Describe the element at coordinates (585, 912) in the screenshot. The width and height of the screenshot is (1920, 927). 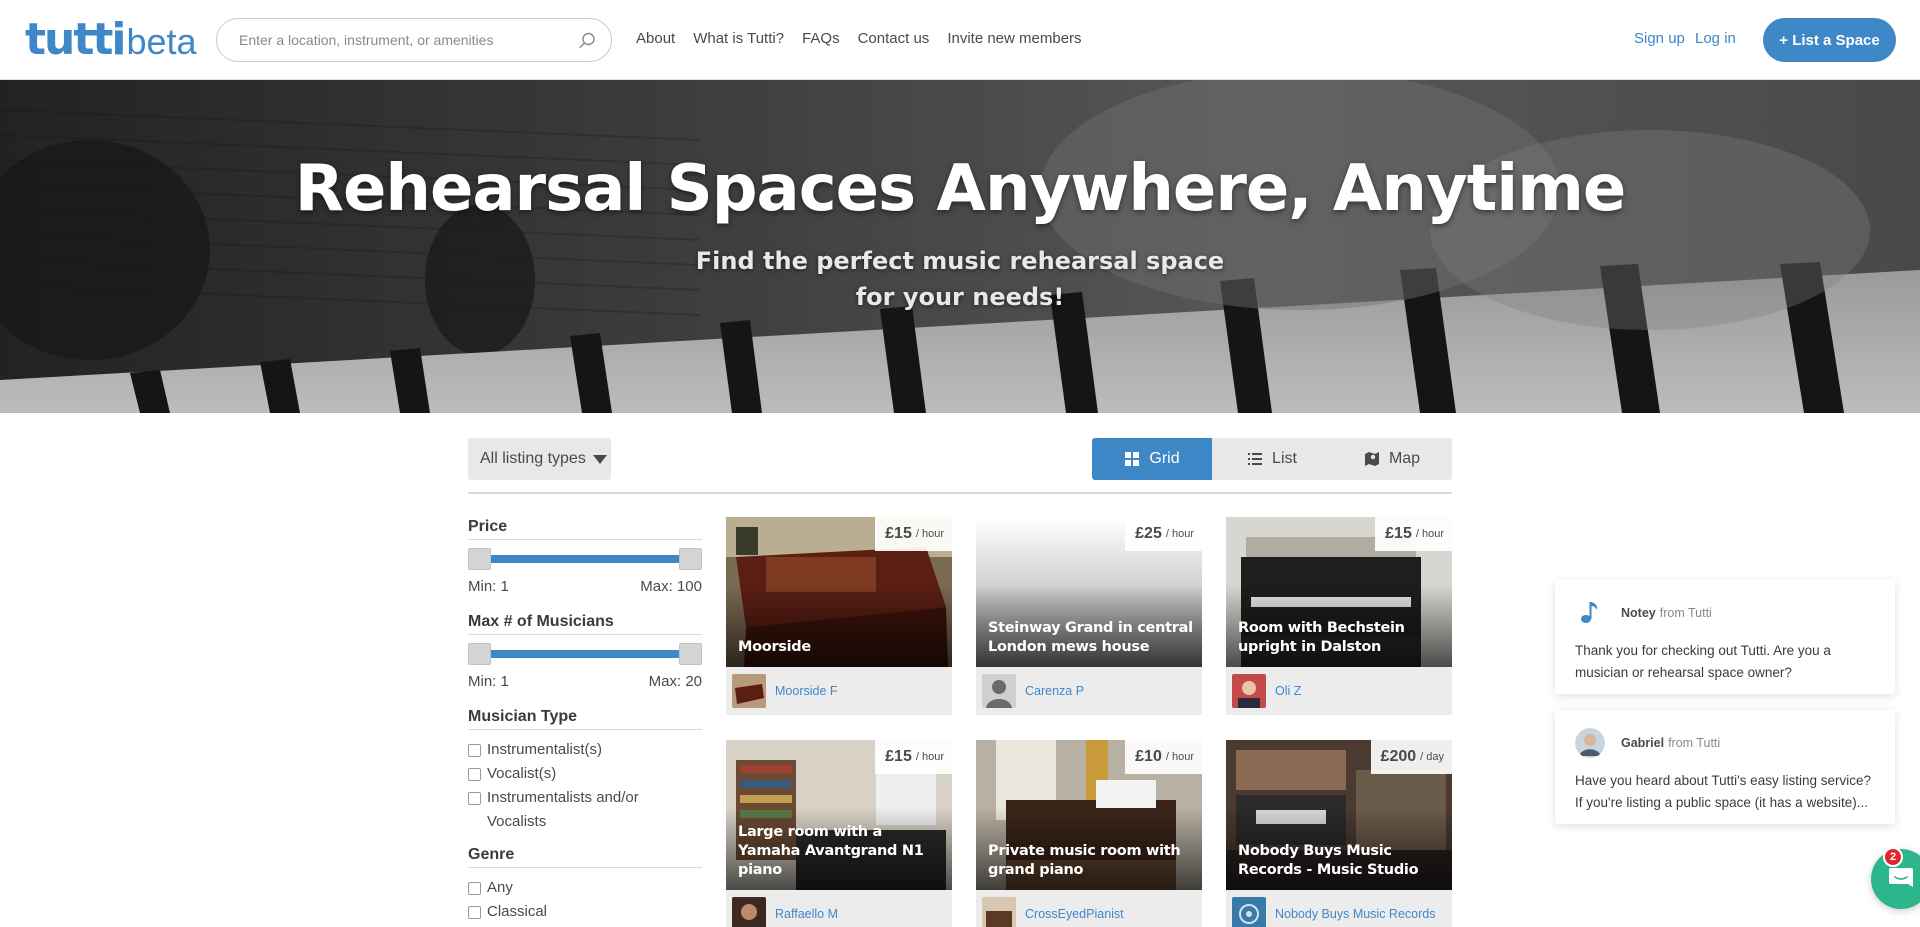
I see `genre-option: Classical` at that location.